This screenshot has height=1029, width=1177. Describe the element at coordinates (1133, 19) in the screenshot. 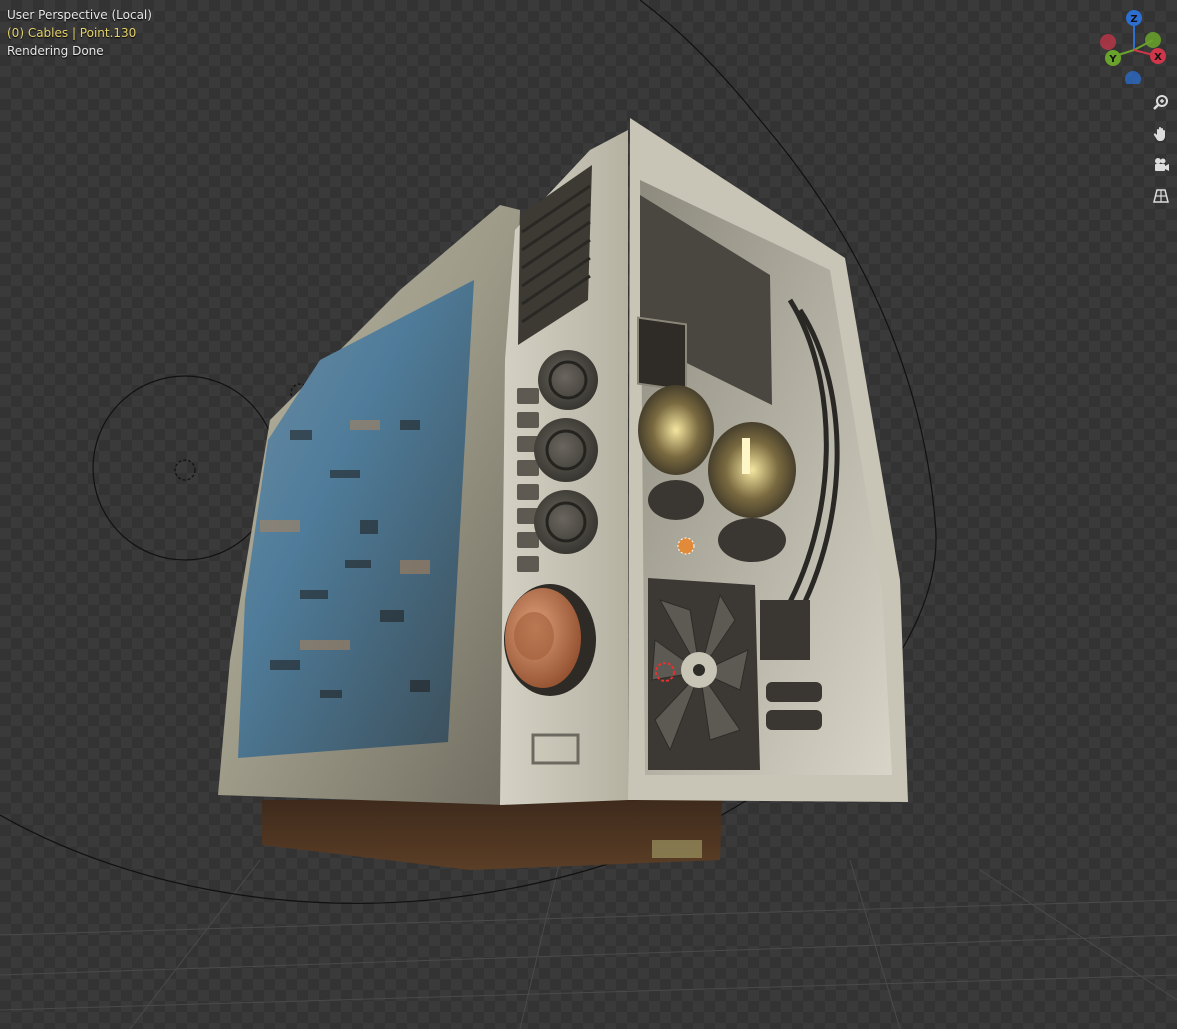

I see `gizmo-z-label: Z` at that location.